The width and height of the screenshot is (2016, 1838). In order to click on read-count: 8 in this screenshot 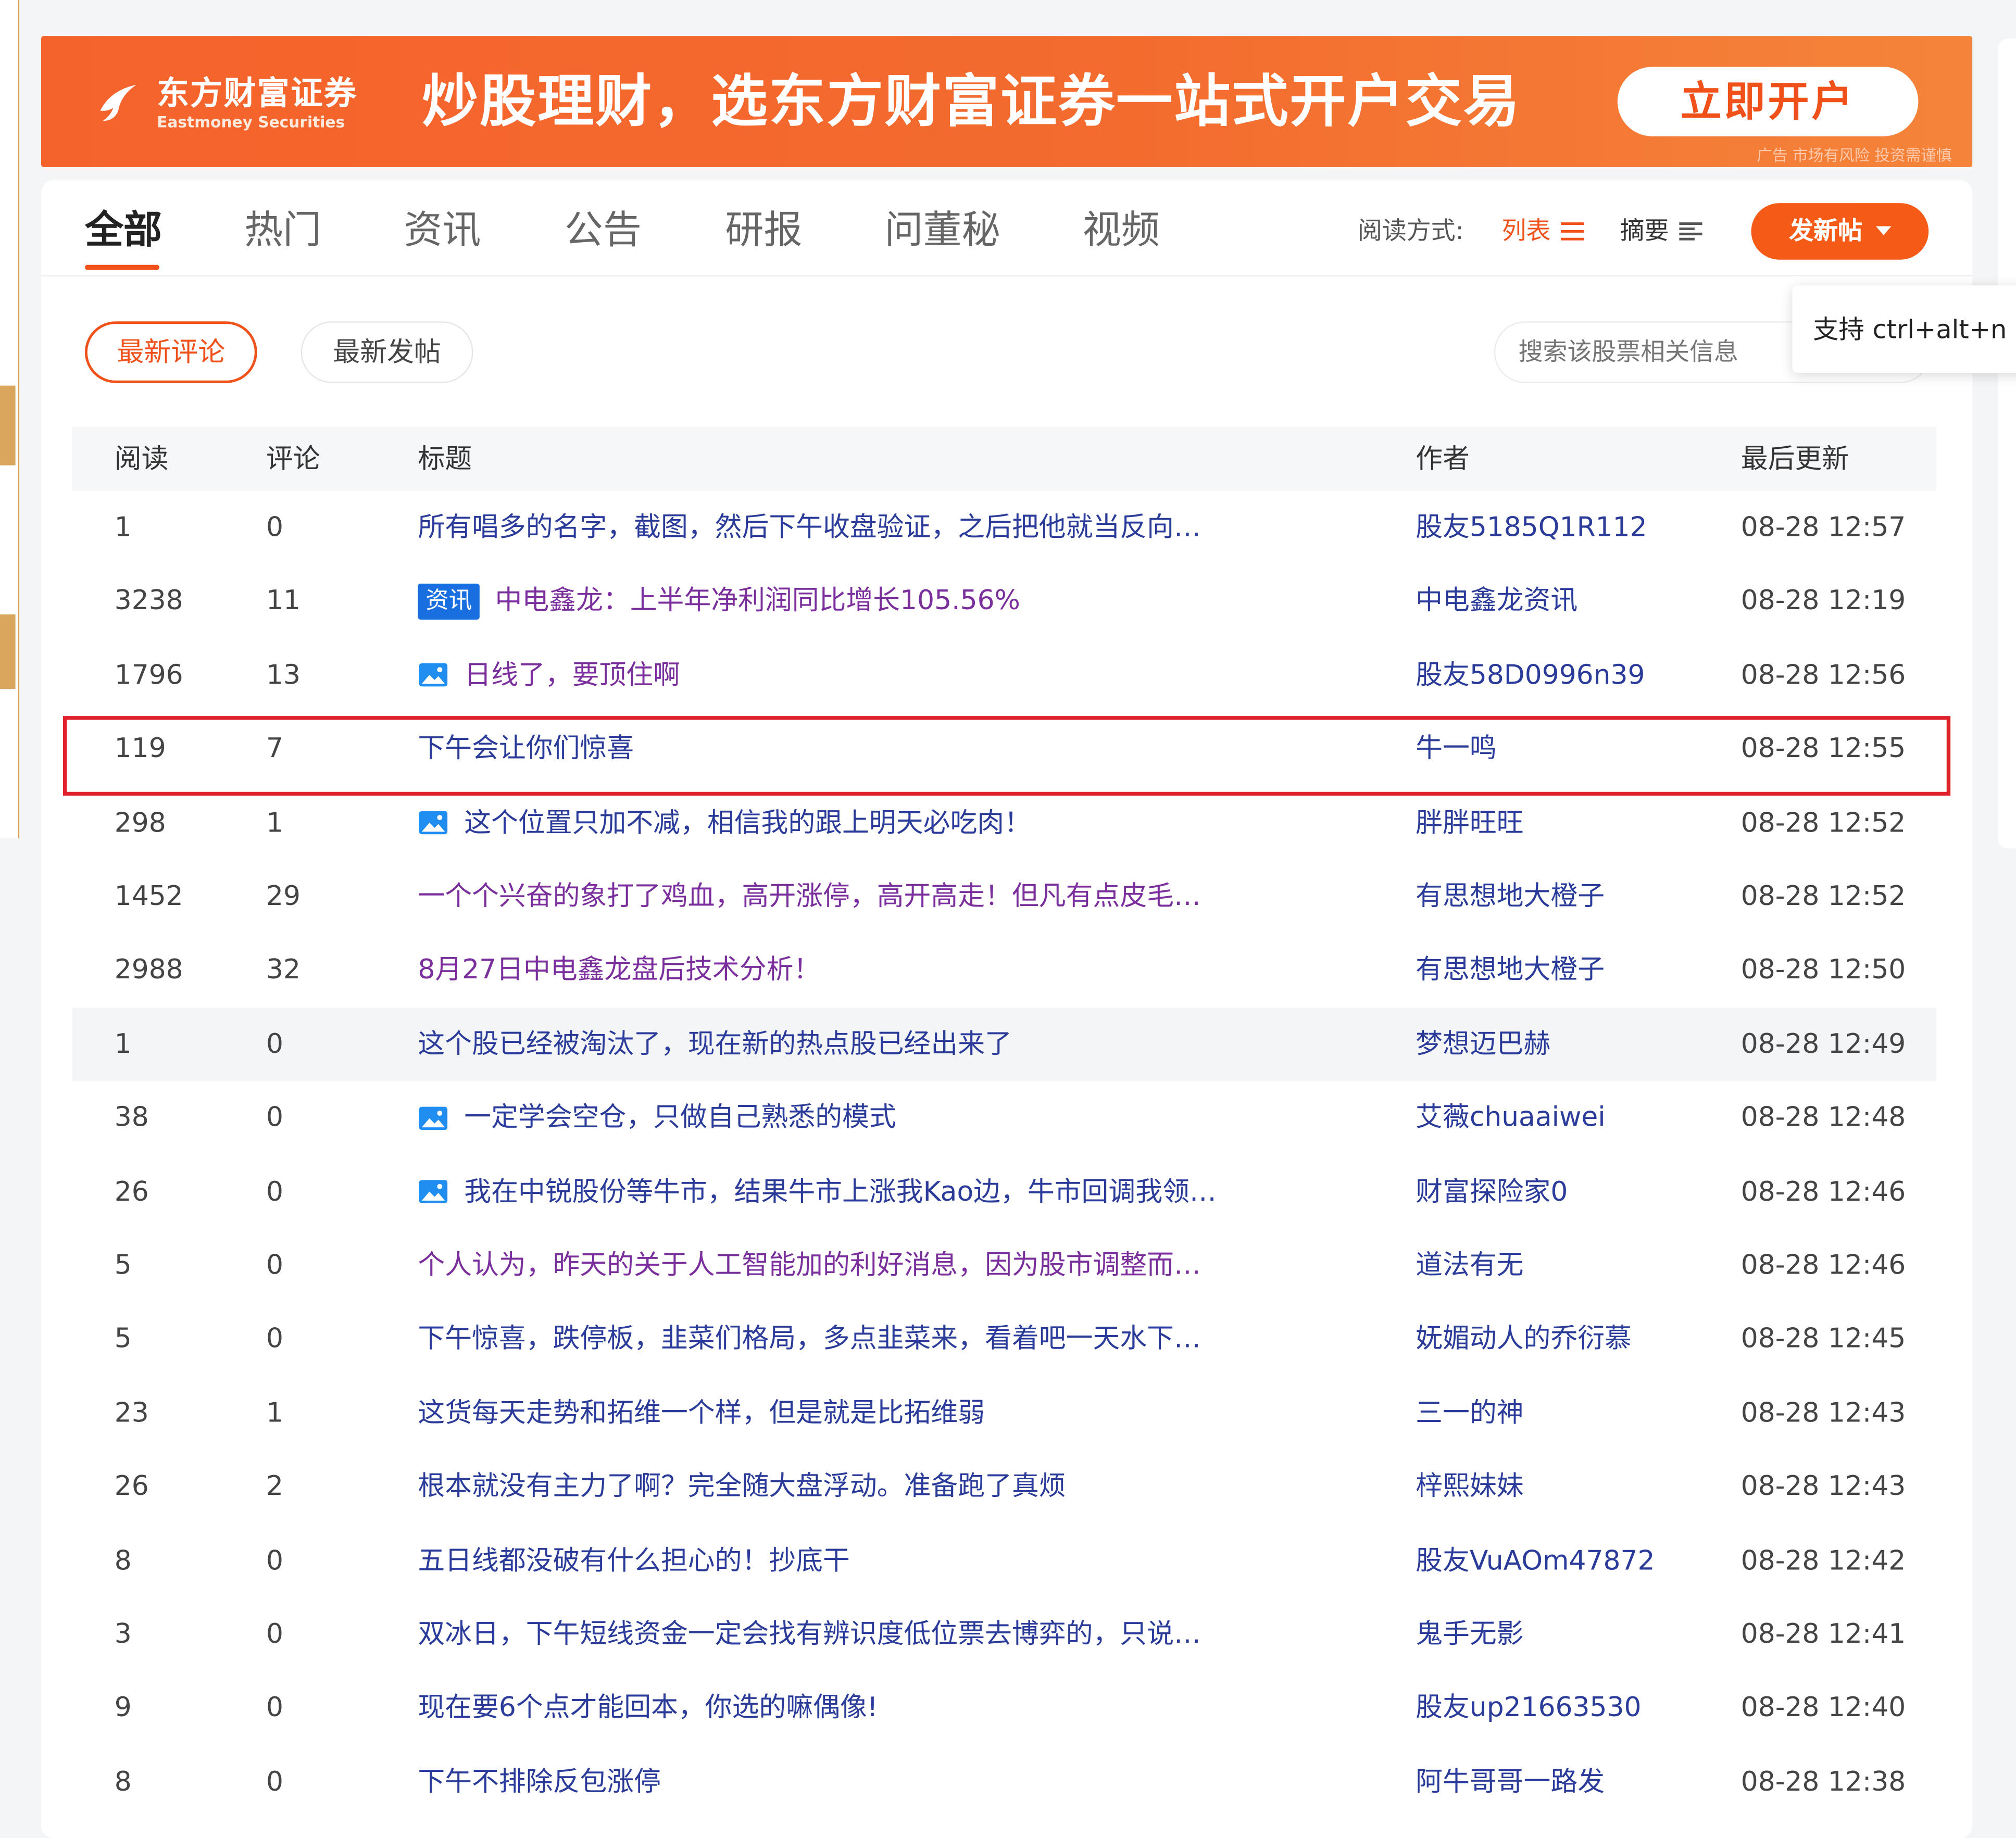, I will do `click(123, 1782)`.